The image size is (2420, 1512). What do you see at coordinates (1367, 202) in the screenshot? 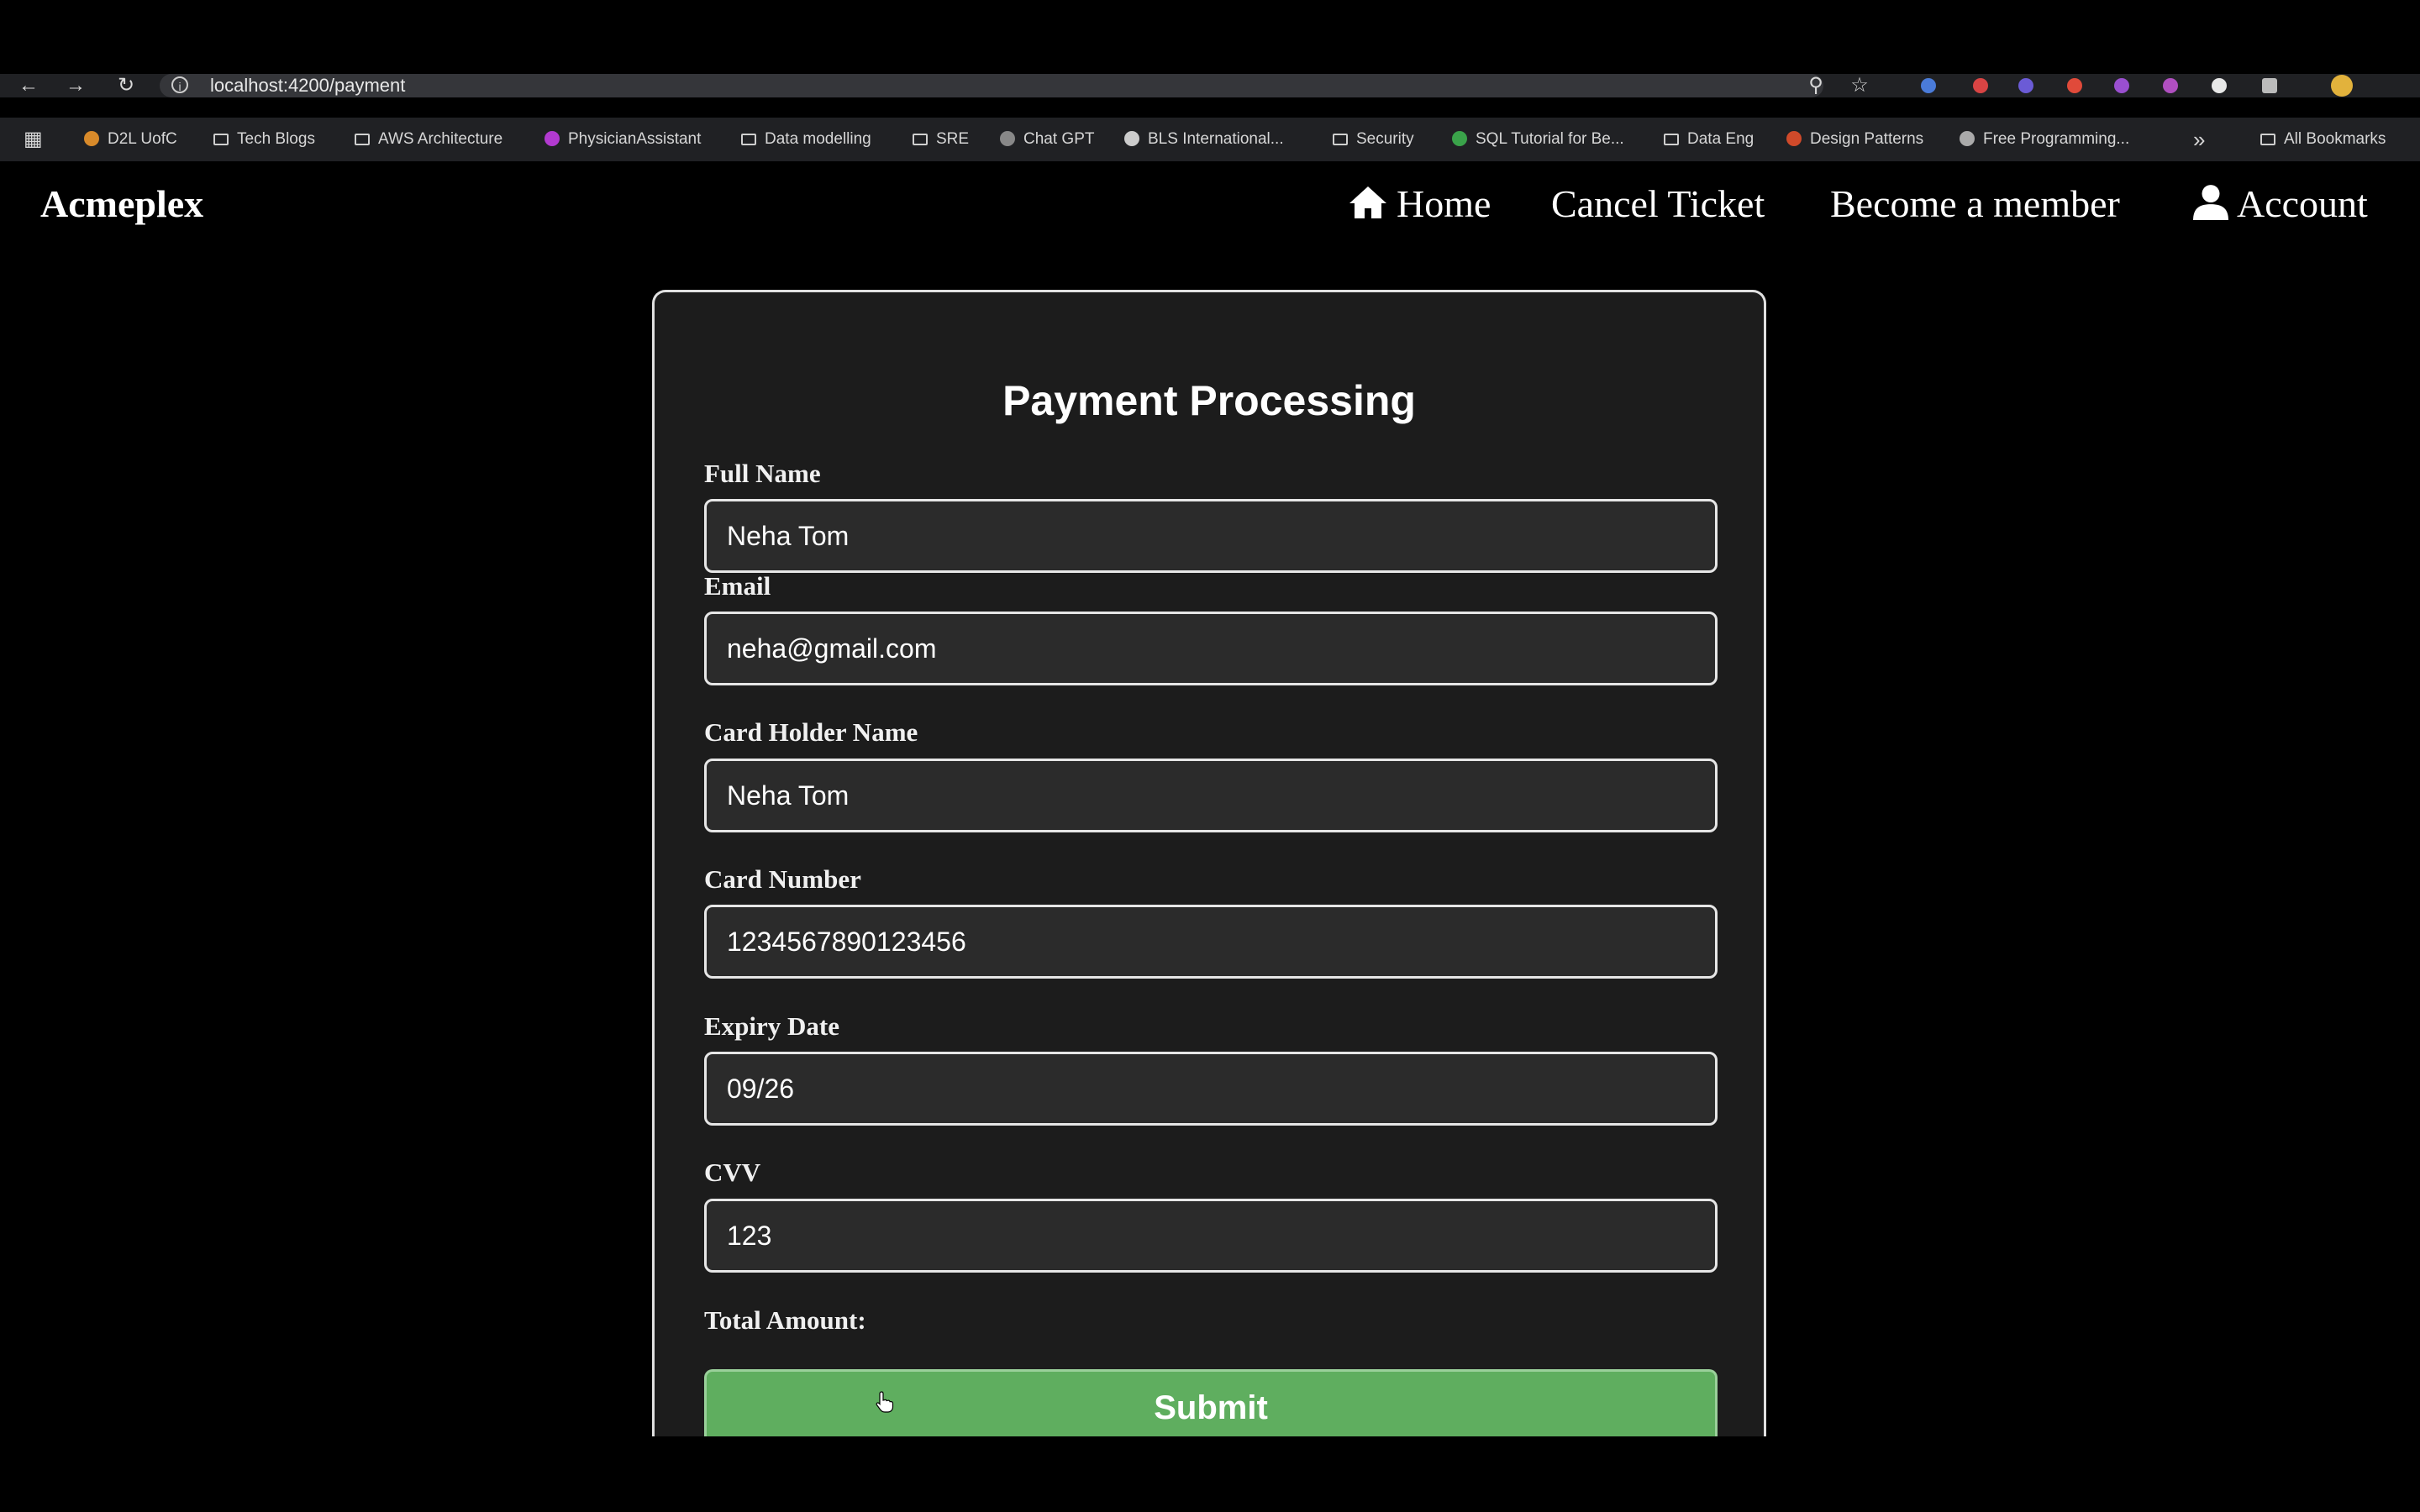
I see `home-icon` at bounding box center [1367, 202].